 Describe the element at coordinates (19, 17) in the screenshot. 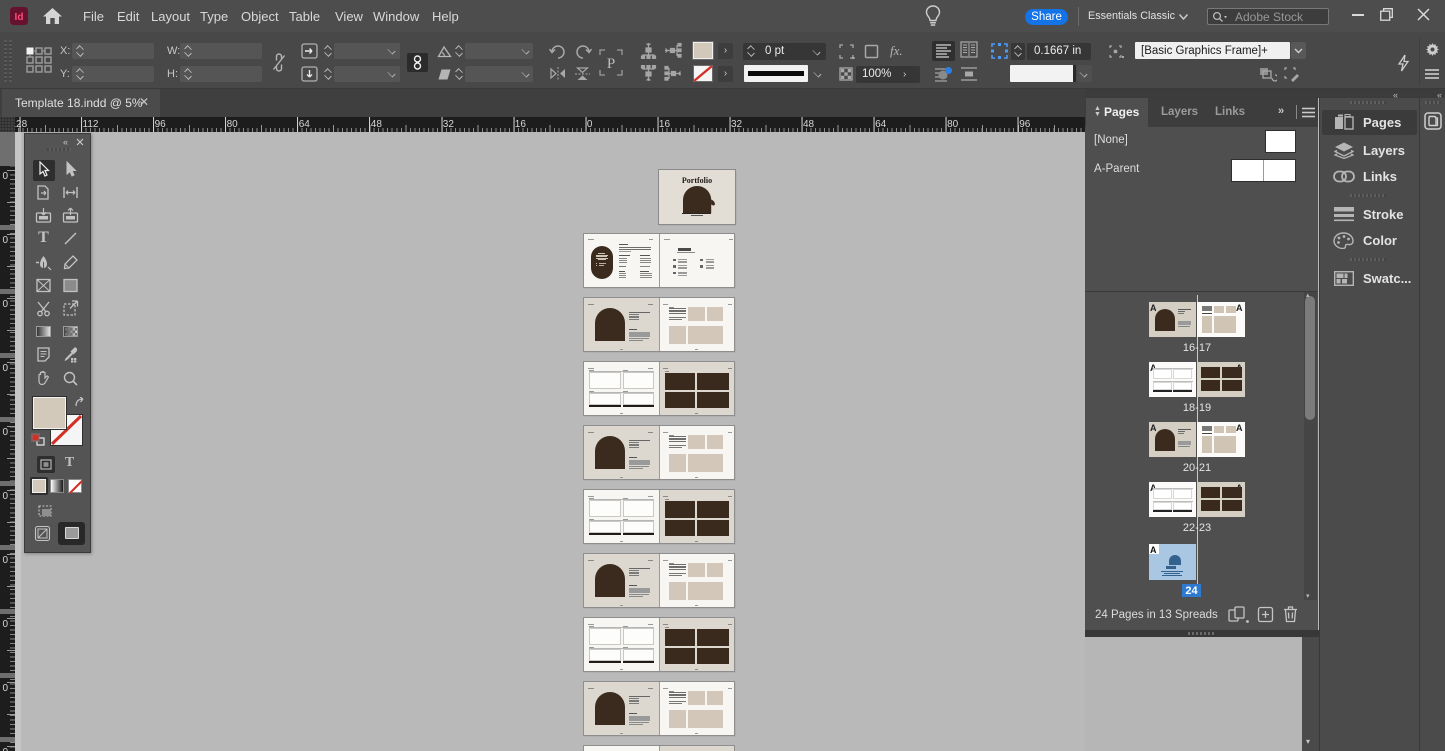

I see `svg-text: Id` at that location.